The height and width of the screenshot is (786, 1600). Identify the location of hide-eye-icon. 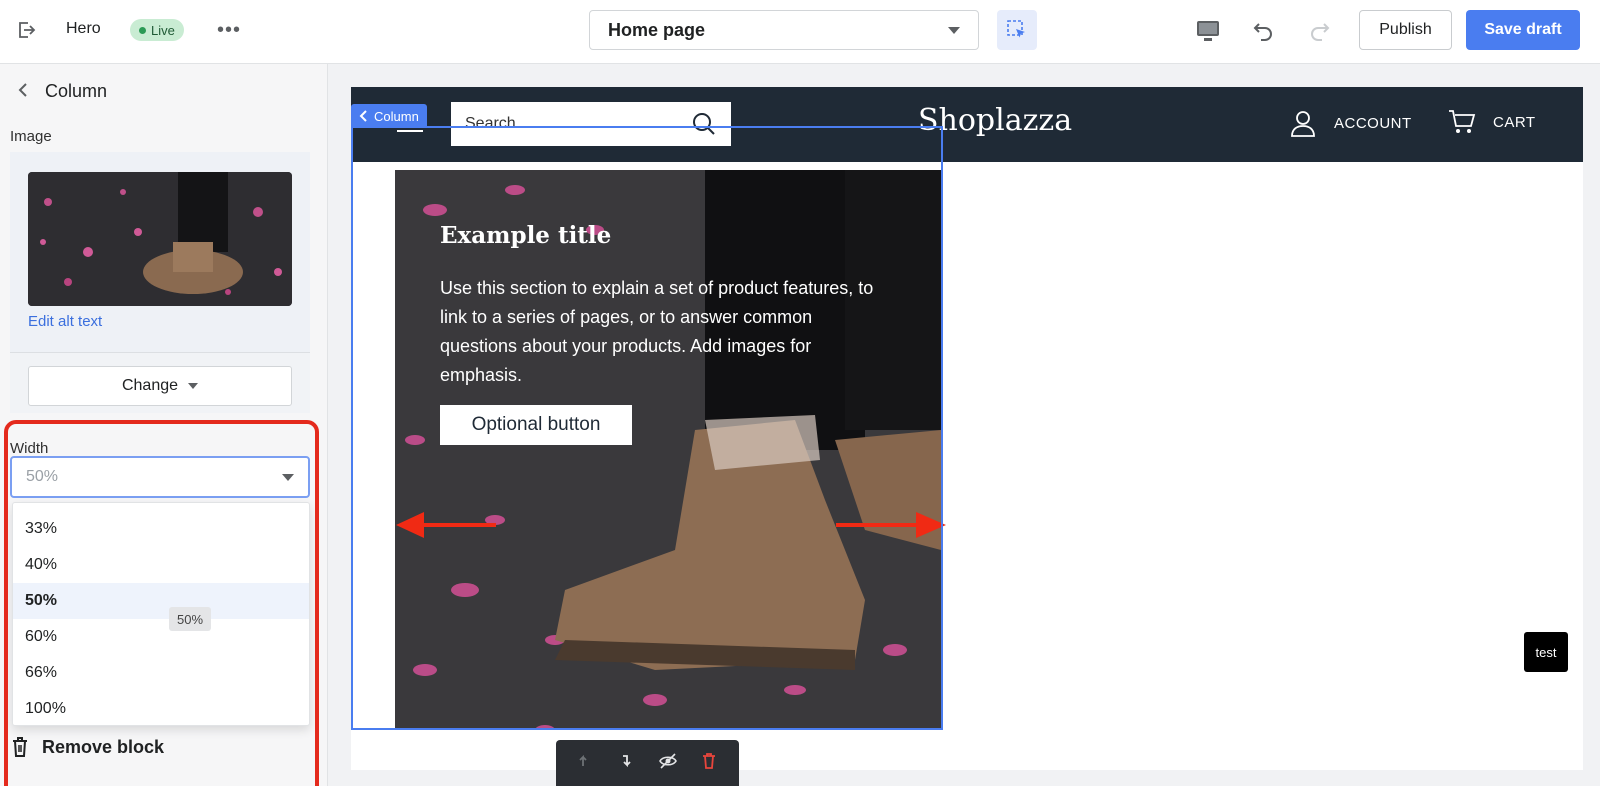
(668, 763).